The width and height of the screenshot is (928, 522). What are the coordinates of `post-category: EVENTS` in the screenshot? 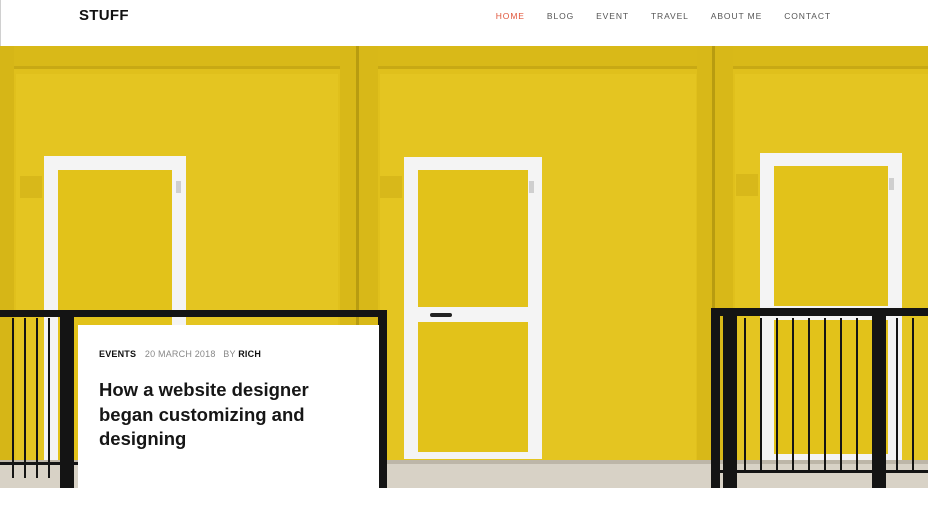 It's located at (117, 354).